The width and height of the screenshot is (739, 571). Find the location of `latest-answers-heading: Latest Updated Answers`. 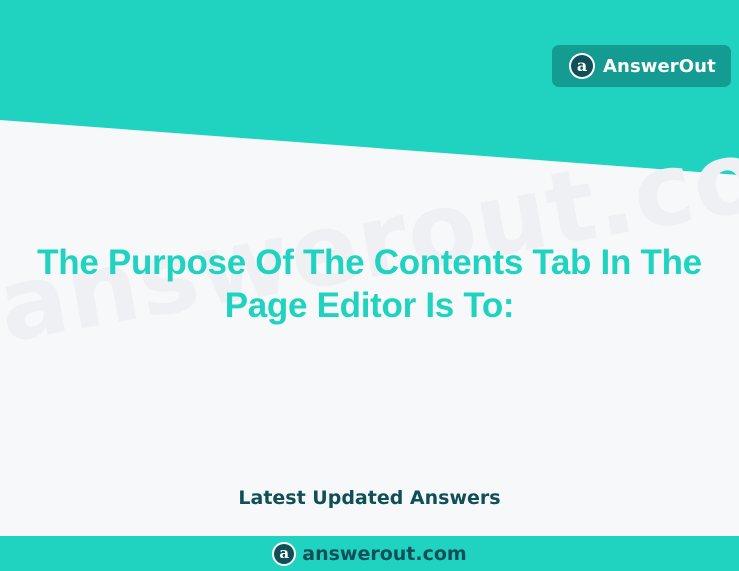

latest-answers-heading: Latest Updated Answers is located at coordinates (369, 498).